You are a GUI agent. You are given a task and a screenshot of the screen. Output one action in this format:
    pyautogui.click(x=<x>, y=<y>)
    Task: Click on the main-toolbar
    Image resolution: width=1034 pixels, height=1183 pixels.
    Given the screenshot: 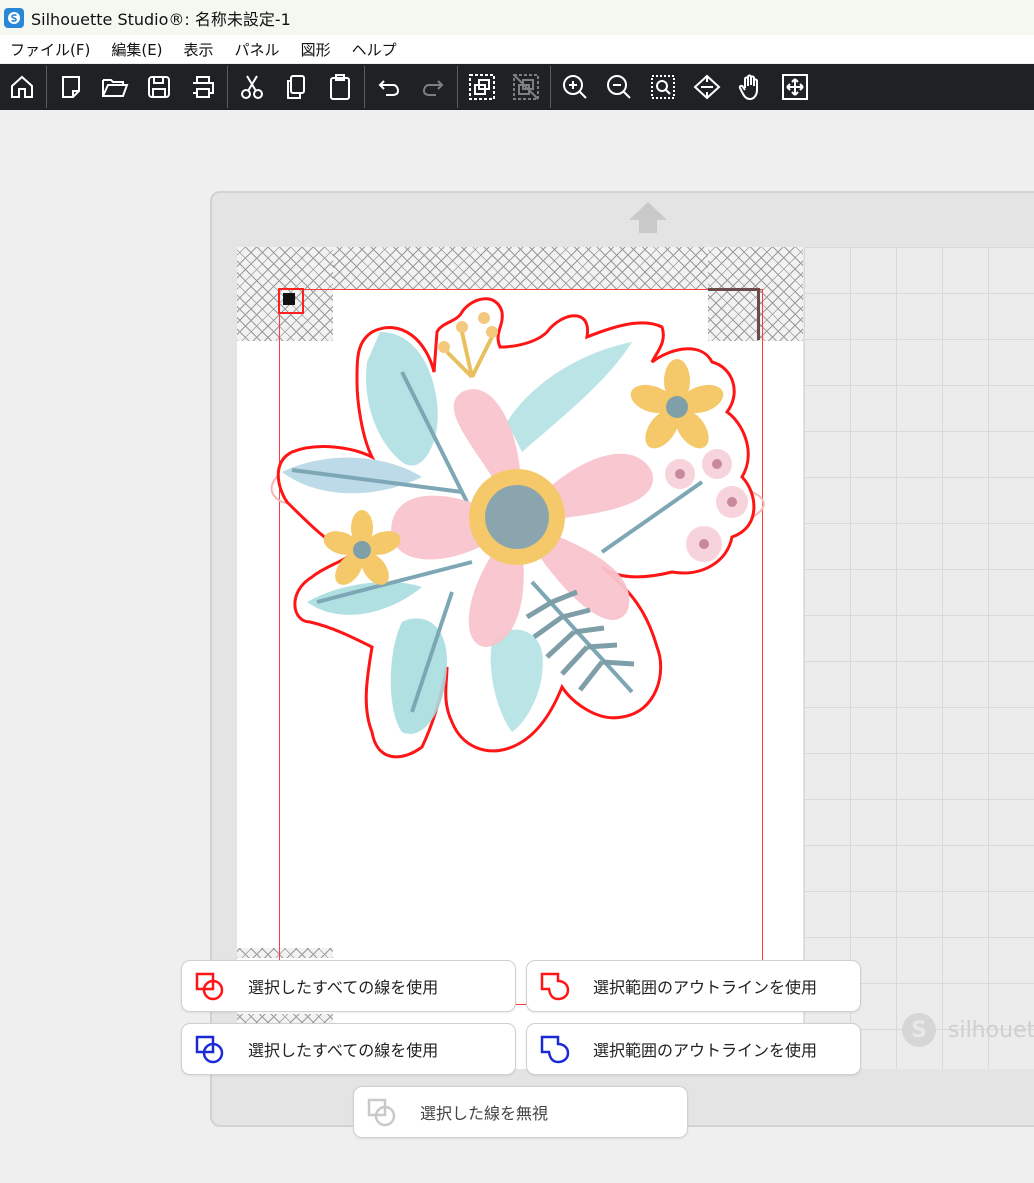 What is the action you would take?
    pyautogui.click(x=517, y=87)
    